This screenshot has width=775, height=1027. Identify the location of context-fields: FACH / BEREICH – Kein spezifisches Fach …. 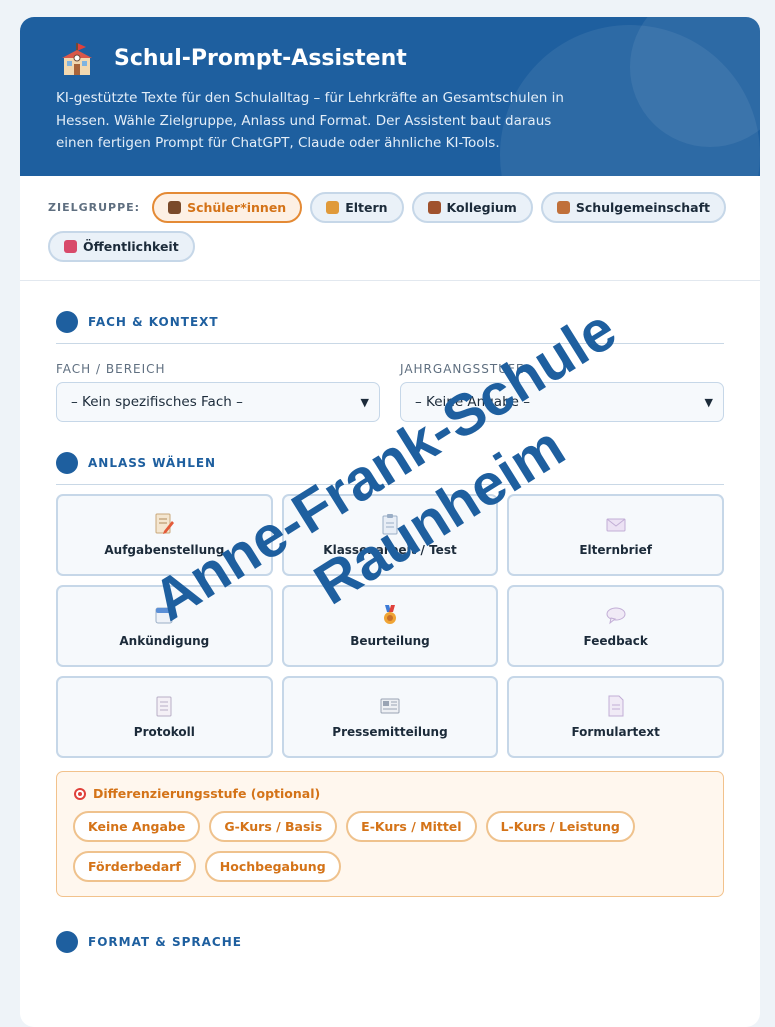
(390, 392).